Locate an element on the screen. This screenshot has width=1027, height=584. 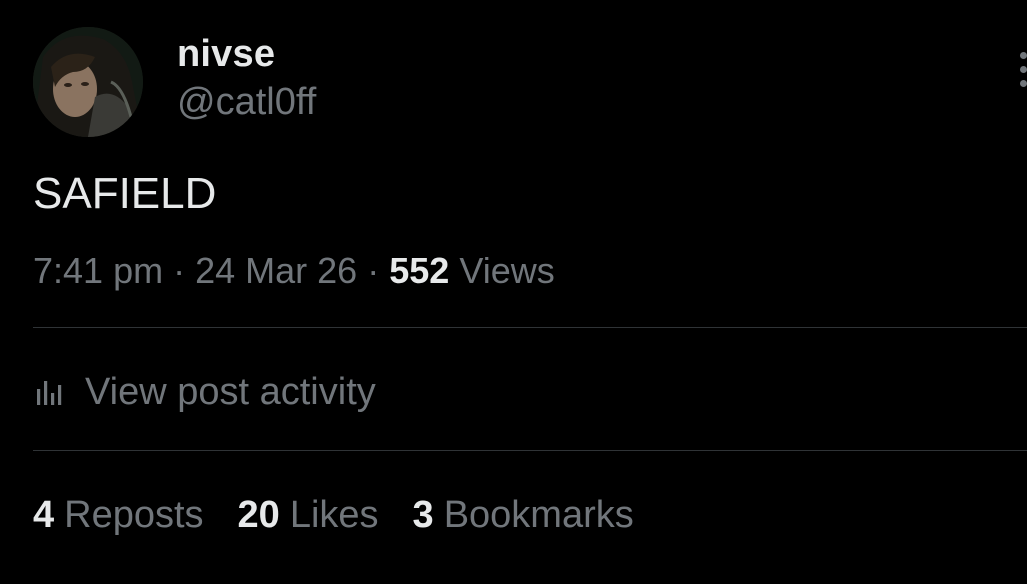
likes-stat: 20 Likes is located at coordinates (308, 515).